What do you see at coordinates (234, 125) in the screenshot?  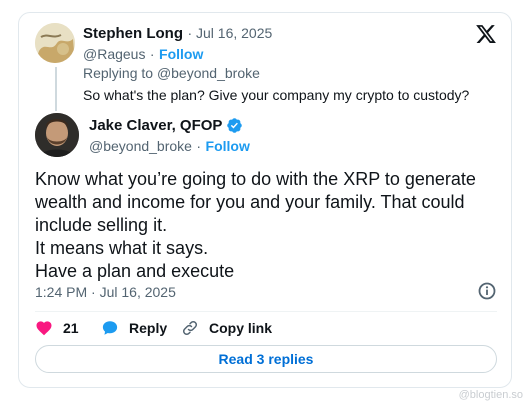 I see `verified-badge-icon` at bounding box center [234, 125].